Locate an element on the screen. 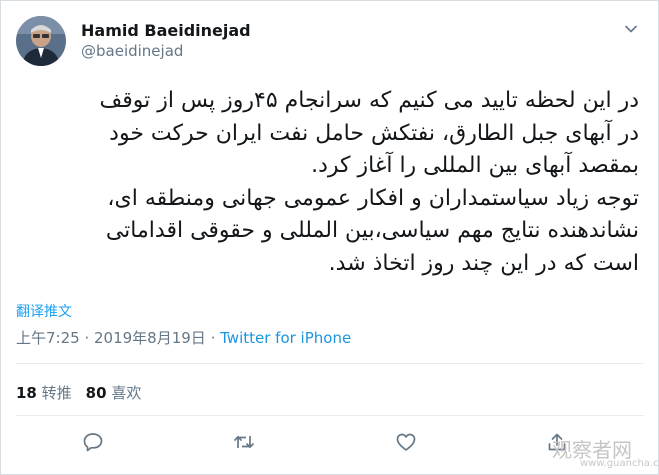 This screenshot has height=475, width=659. watermark-url: www.guancha.cn is located at coordinates (619, 463).